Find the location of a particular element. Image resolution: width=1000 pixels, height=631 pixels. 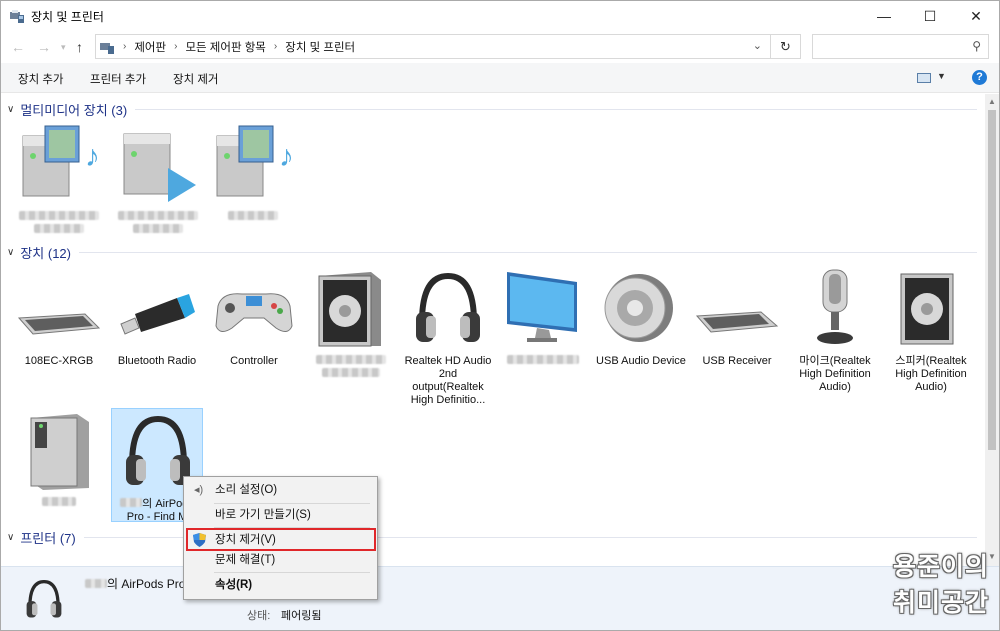

refresh-icon: ↻ is located at coordinates (785, 46).